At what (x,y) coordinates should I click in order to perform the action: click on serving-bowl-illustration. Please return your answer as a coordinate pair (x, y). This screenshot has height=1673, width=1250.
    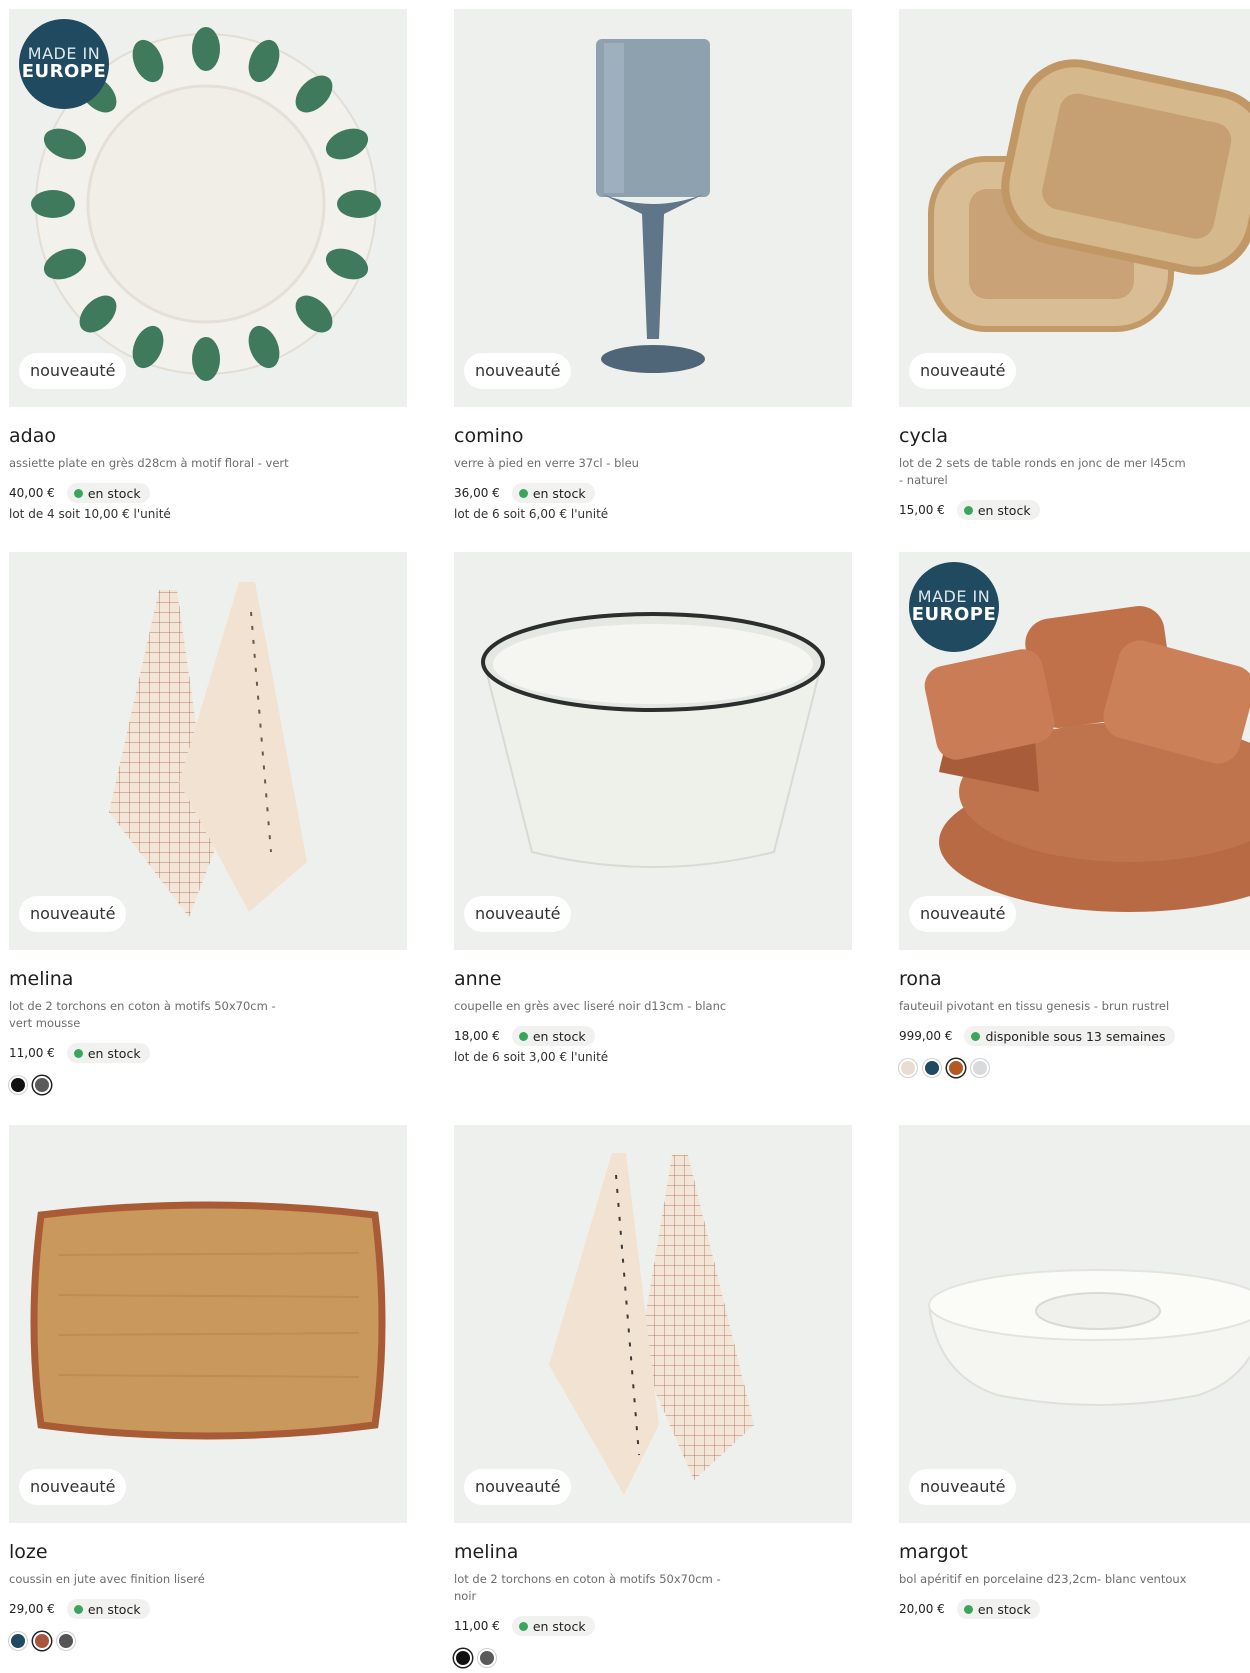
    Looking at the image, I should click on (1088, 1337).